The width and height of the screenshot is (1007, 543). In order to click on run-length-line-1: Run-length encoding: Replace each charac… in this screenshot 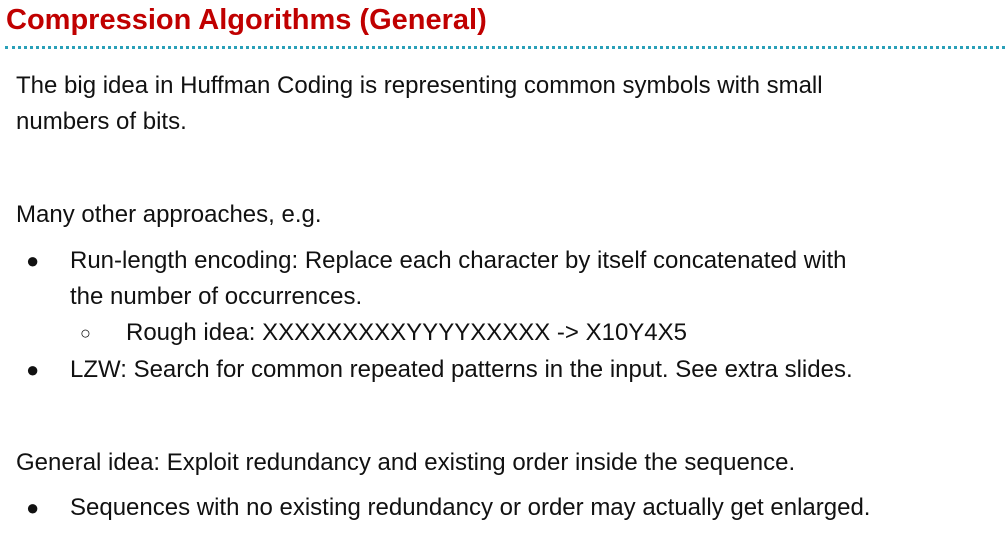, I will do `click(458, 260)`.